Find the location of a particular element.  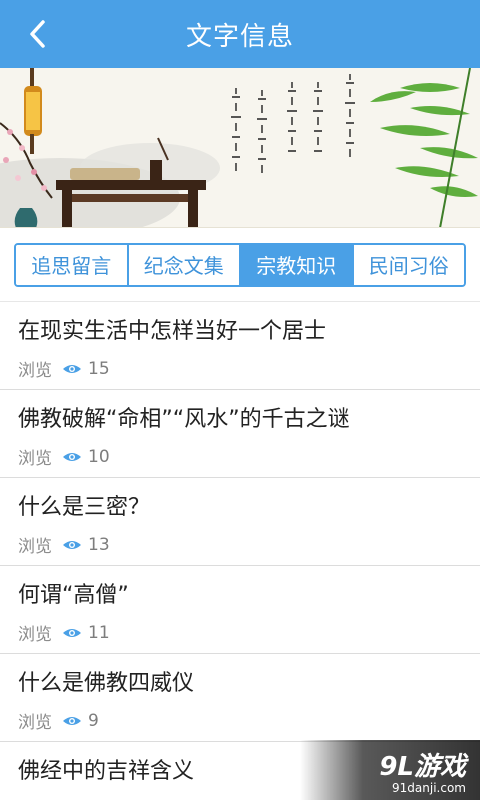

article-title: 佛教破解“命相”“风水”的千古之谜 is located at coordinates (184, 419).